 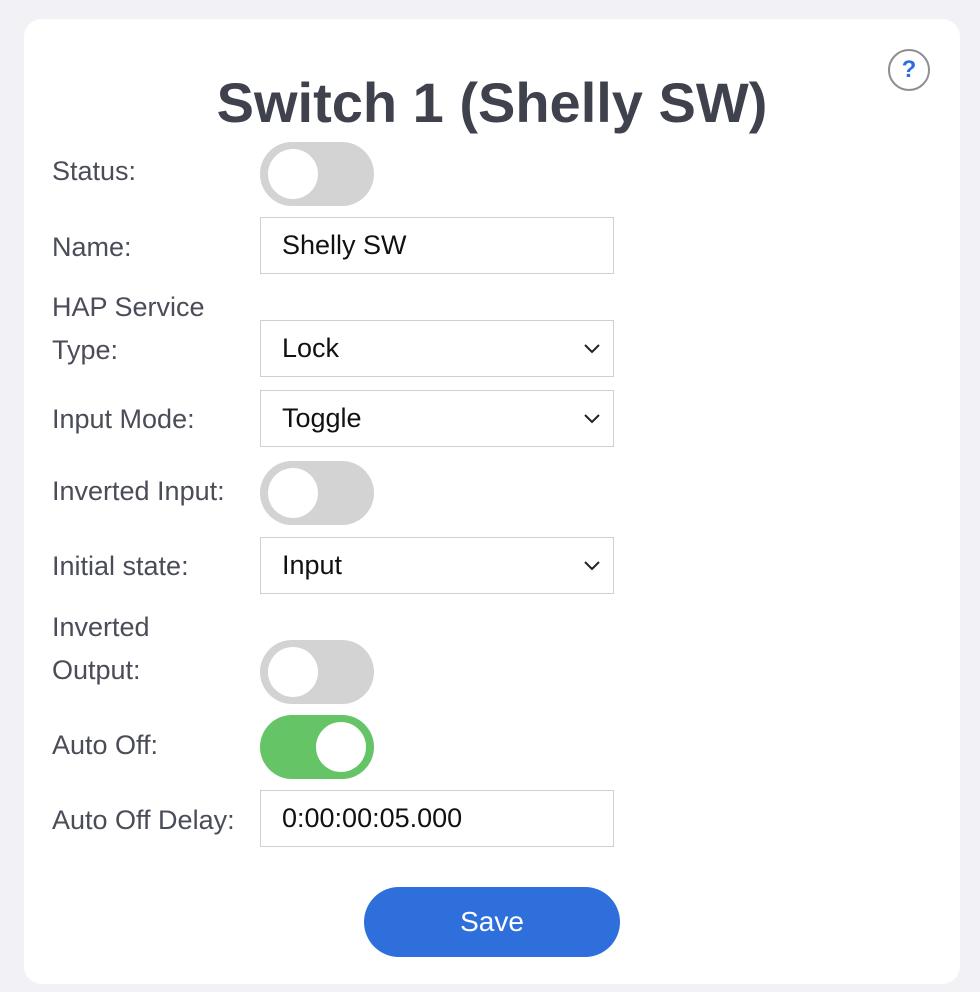 What do you see at coordinates (105, 745) in the screenshot?
I see `auto-off-label: Auto Off:` at bounding box center [105, 745].